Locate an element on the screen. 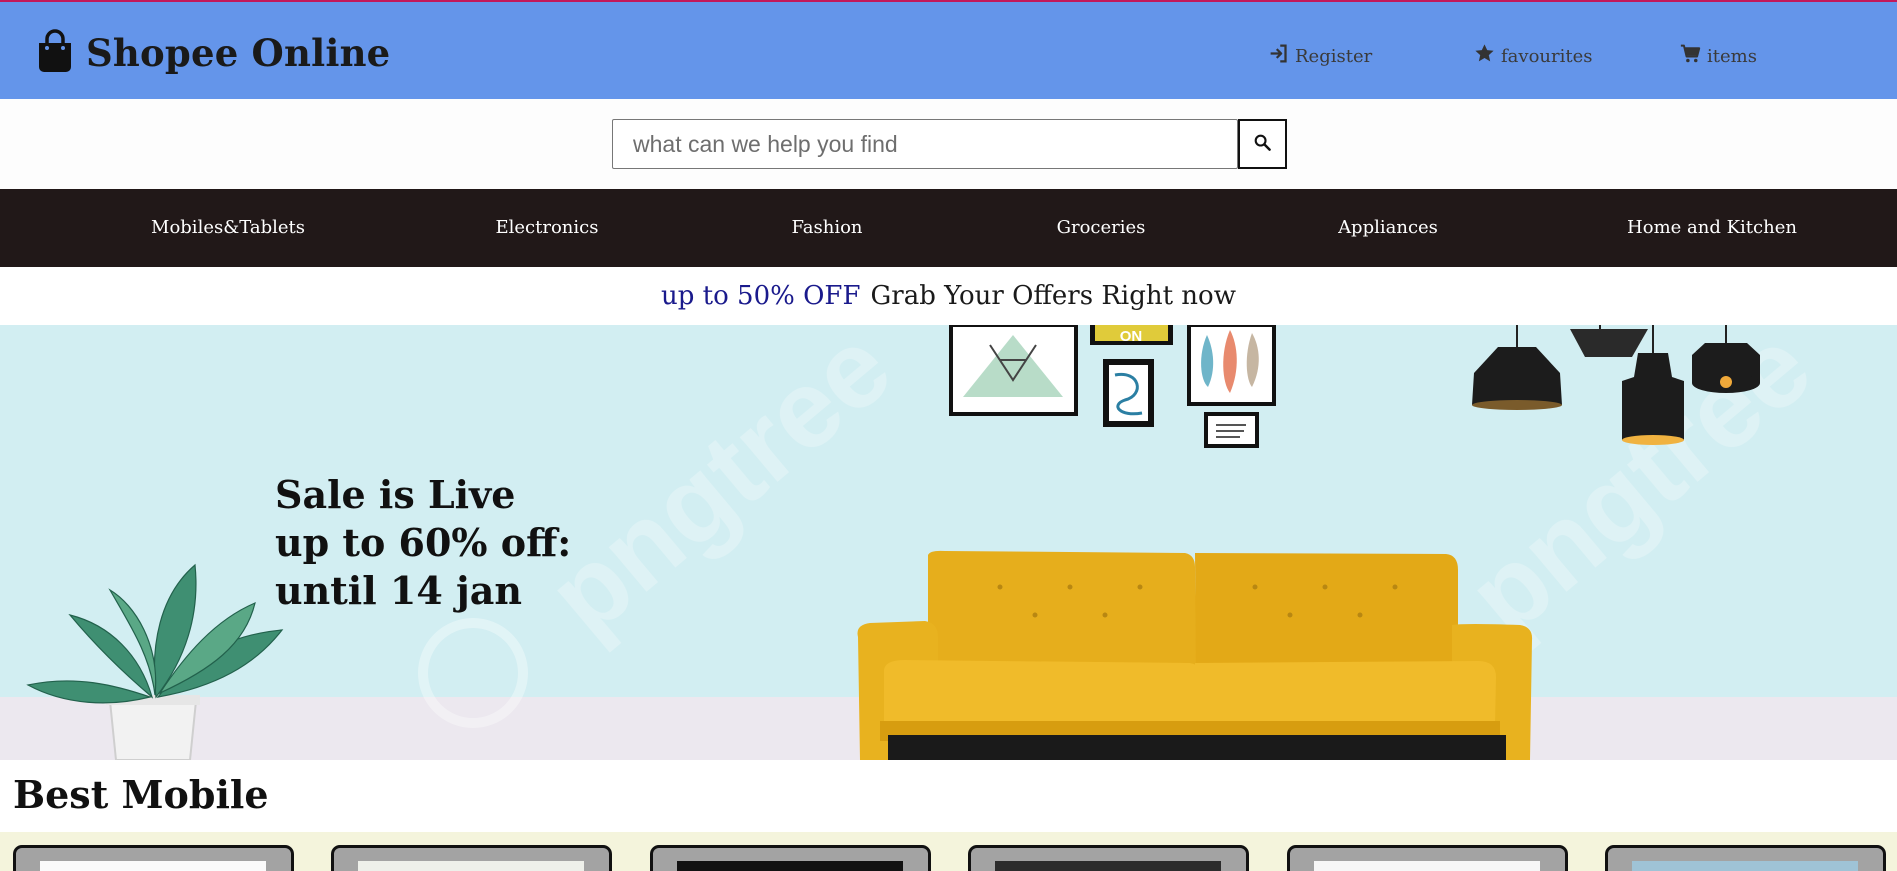 The height and width of the screenshot is (871, 1897). offer-discount: up to 50% OFF is located at coordinates (761, 296).